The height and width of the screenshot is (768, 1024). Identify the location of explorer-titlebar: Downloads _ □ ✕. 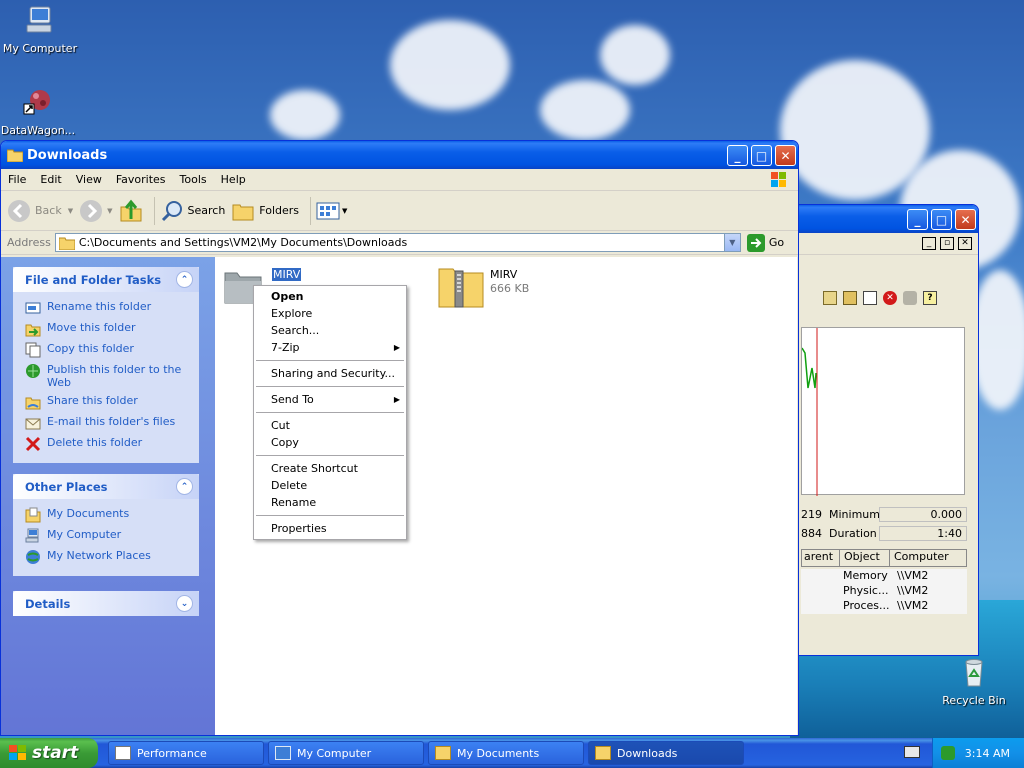
(399, 155).